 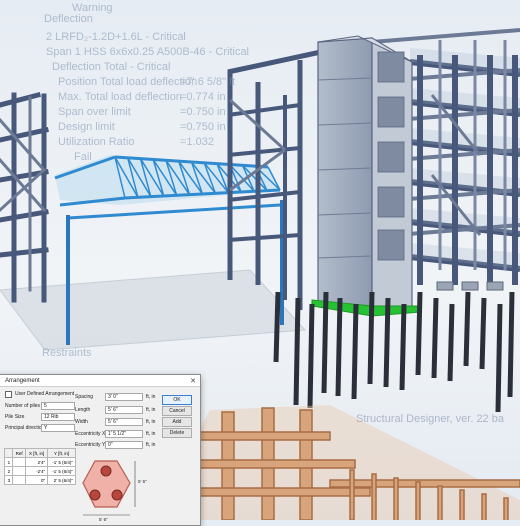 I want to click on table-cell: 2' 5 (6/4)", so click(x=61, y=480).